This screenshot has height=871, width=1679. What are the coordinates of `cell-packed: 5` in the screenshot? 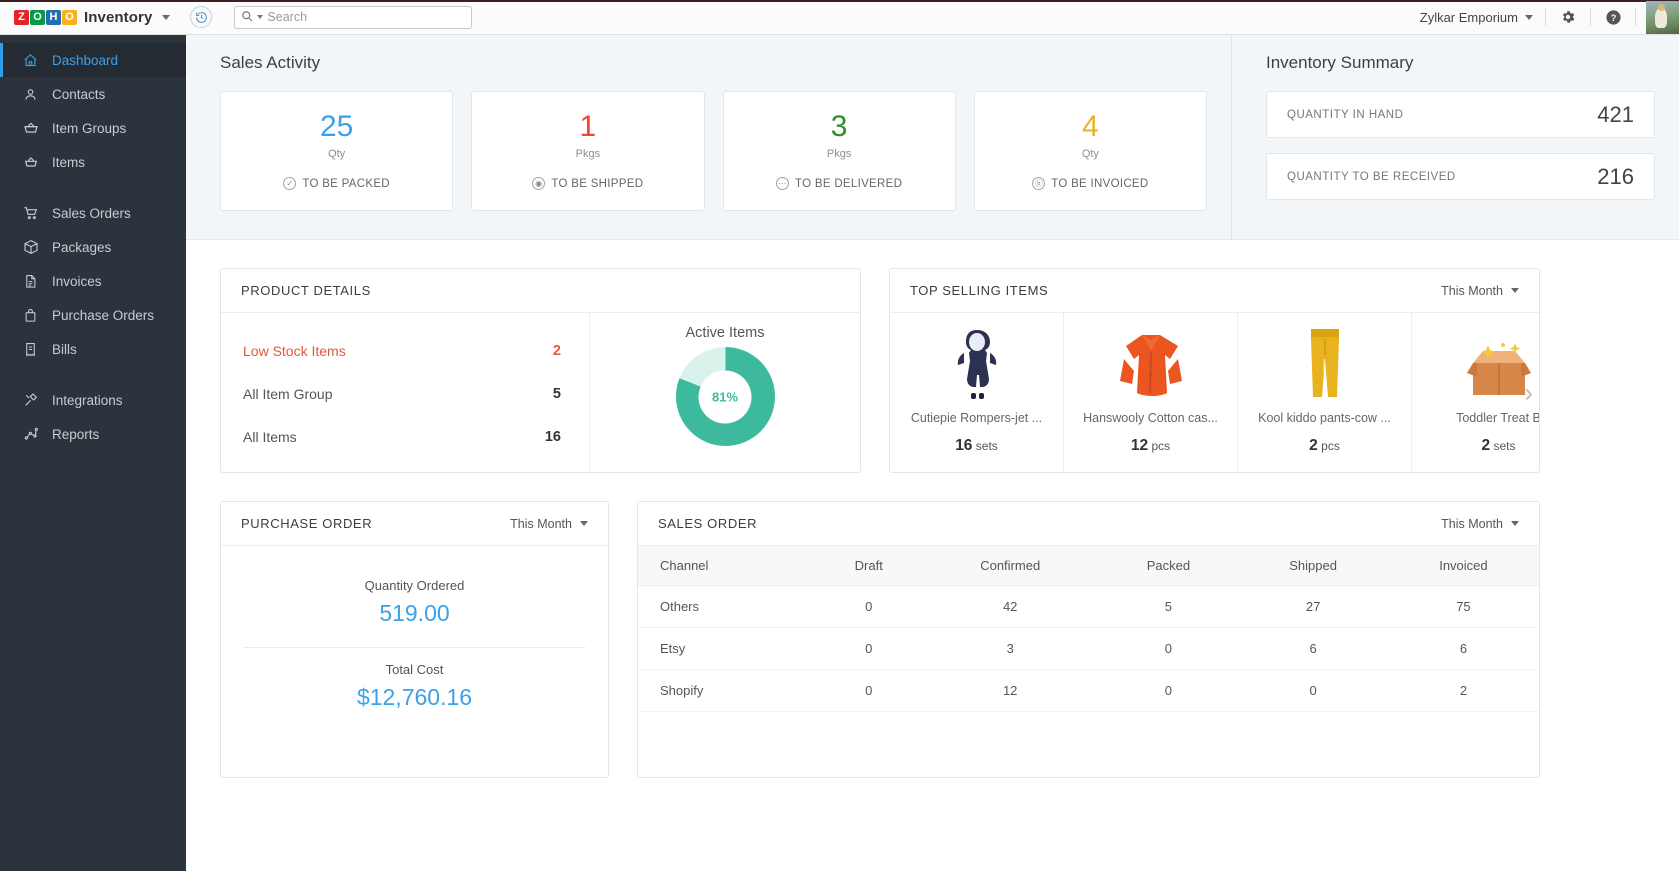 It's located at (1168, 606).